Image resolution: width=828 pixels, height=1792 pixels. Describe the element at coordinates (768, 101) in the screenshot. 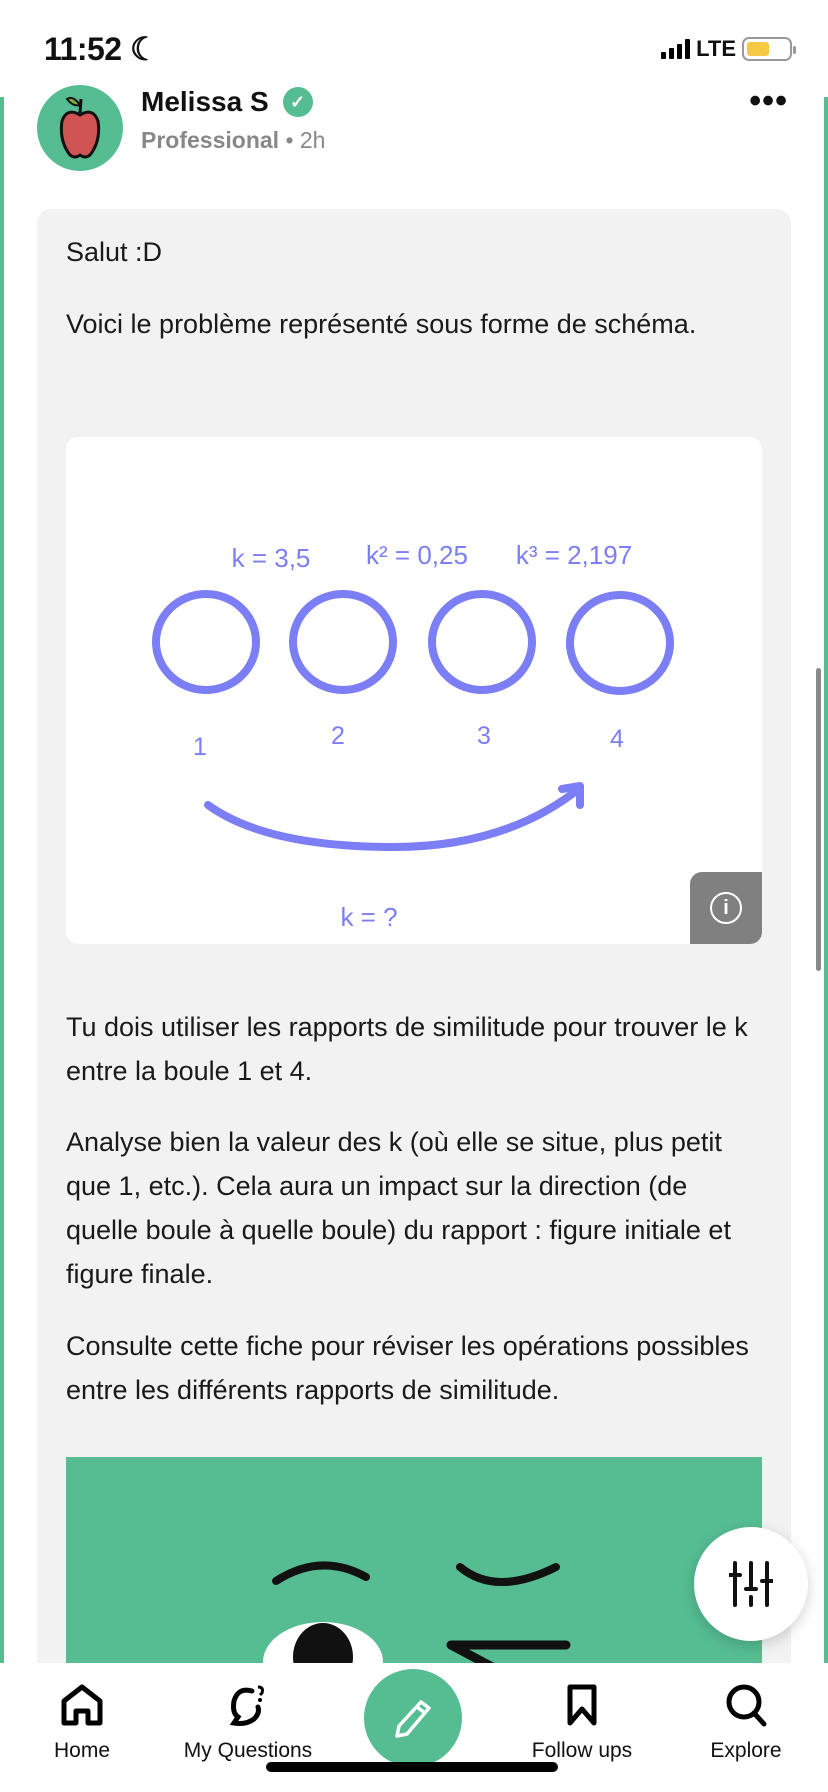

I see `more-options-button: •••` at that location.